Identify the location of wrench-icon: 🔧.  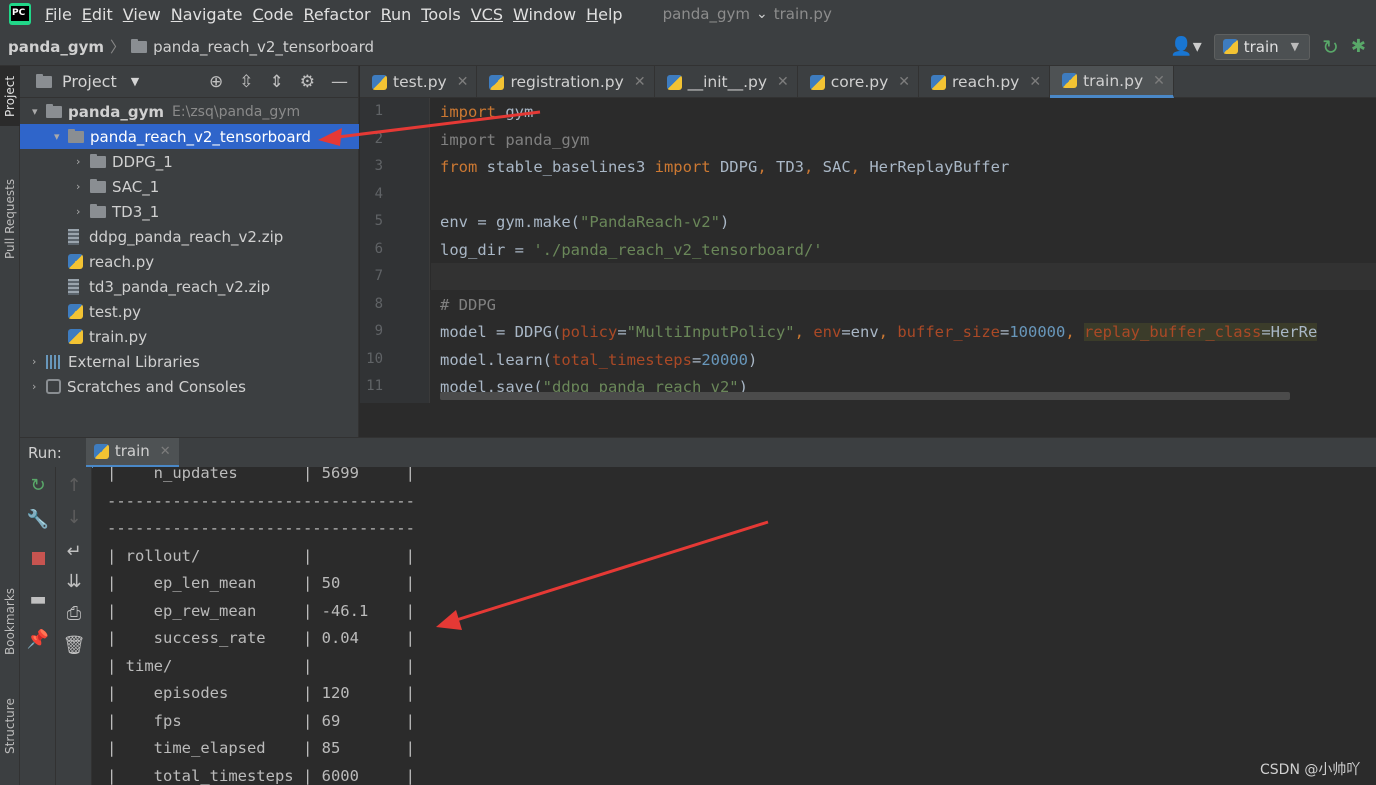
(38, 519).